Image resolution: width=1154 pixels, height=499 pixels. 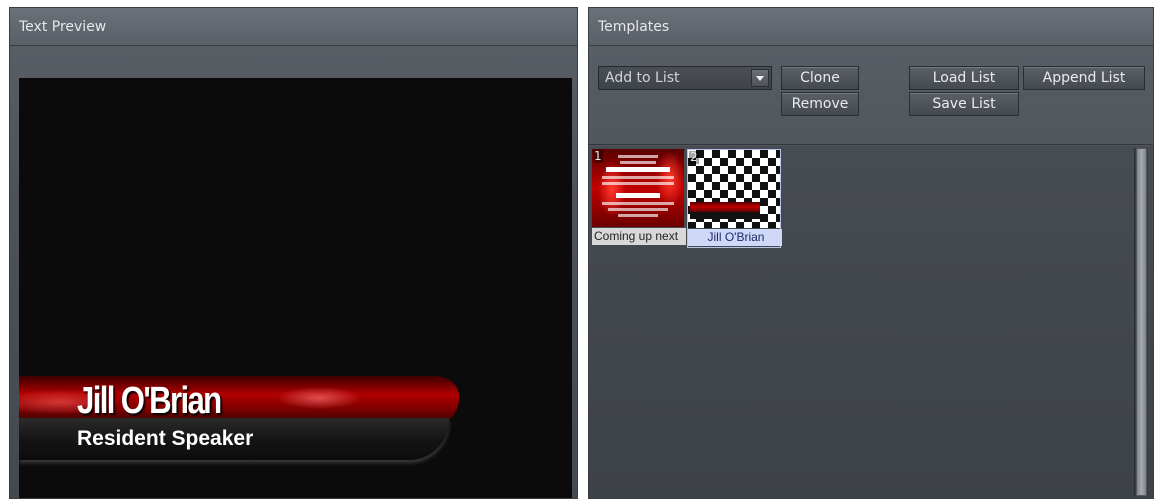 I want to click on chevron-down-icon, so click(x=760, y=78).